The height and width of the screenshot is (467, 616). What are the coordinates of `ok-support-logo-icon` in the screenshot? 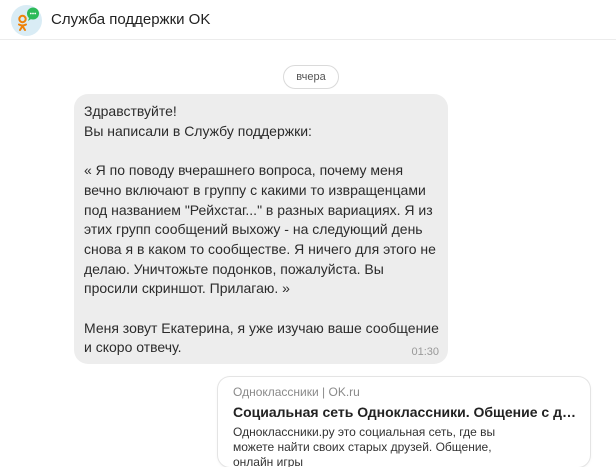 It's located at (26, 20).